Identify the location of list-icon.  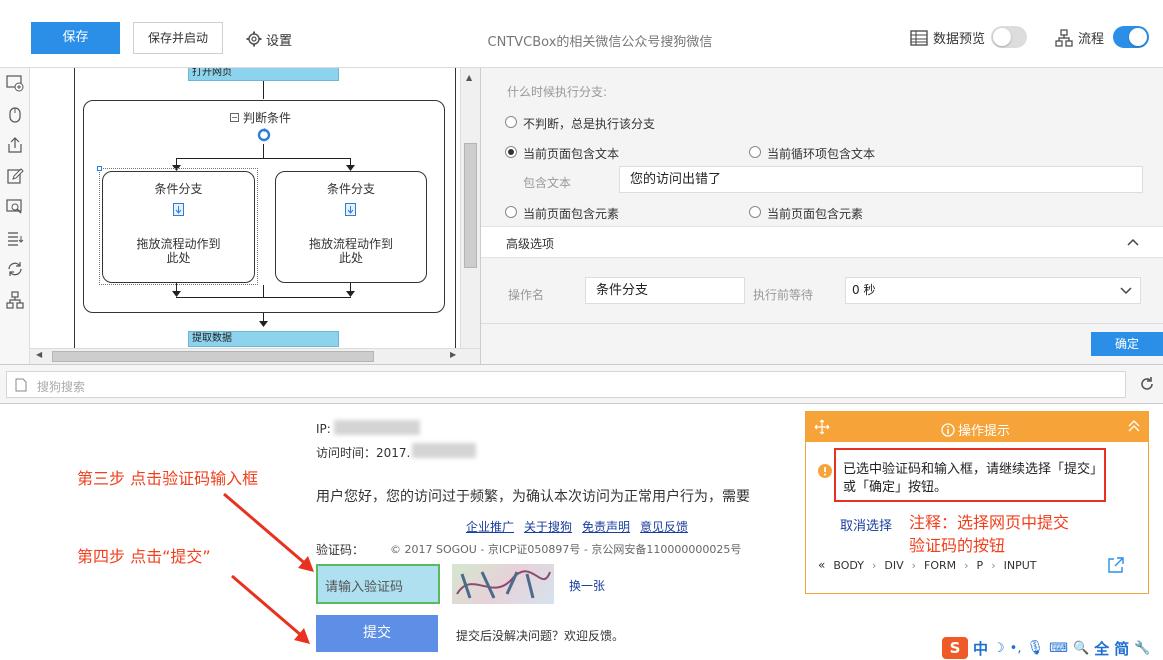
(15, 239).